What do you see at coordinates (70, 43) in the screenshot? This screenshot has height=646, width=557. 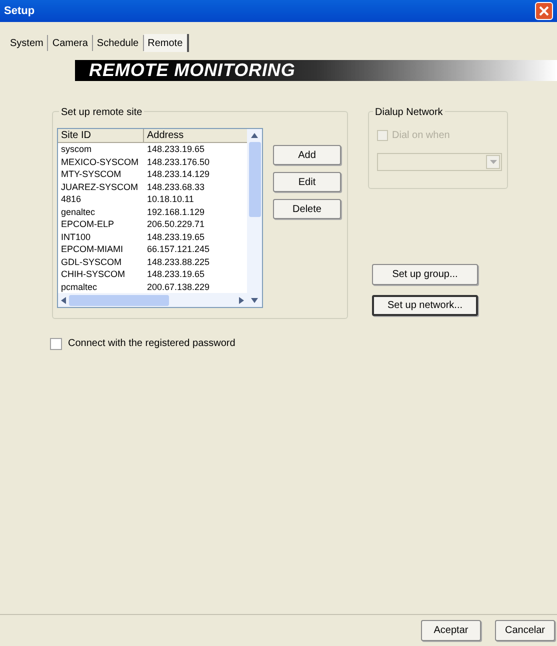 I see `tab: Camera` at bounding box center [70, 43].